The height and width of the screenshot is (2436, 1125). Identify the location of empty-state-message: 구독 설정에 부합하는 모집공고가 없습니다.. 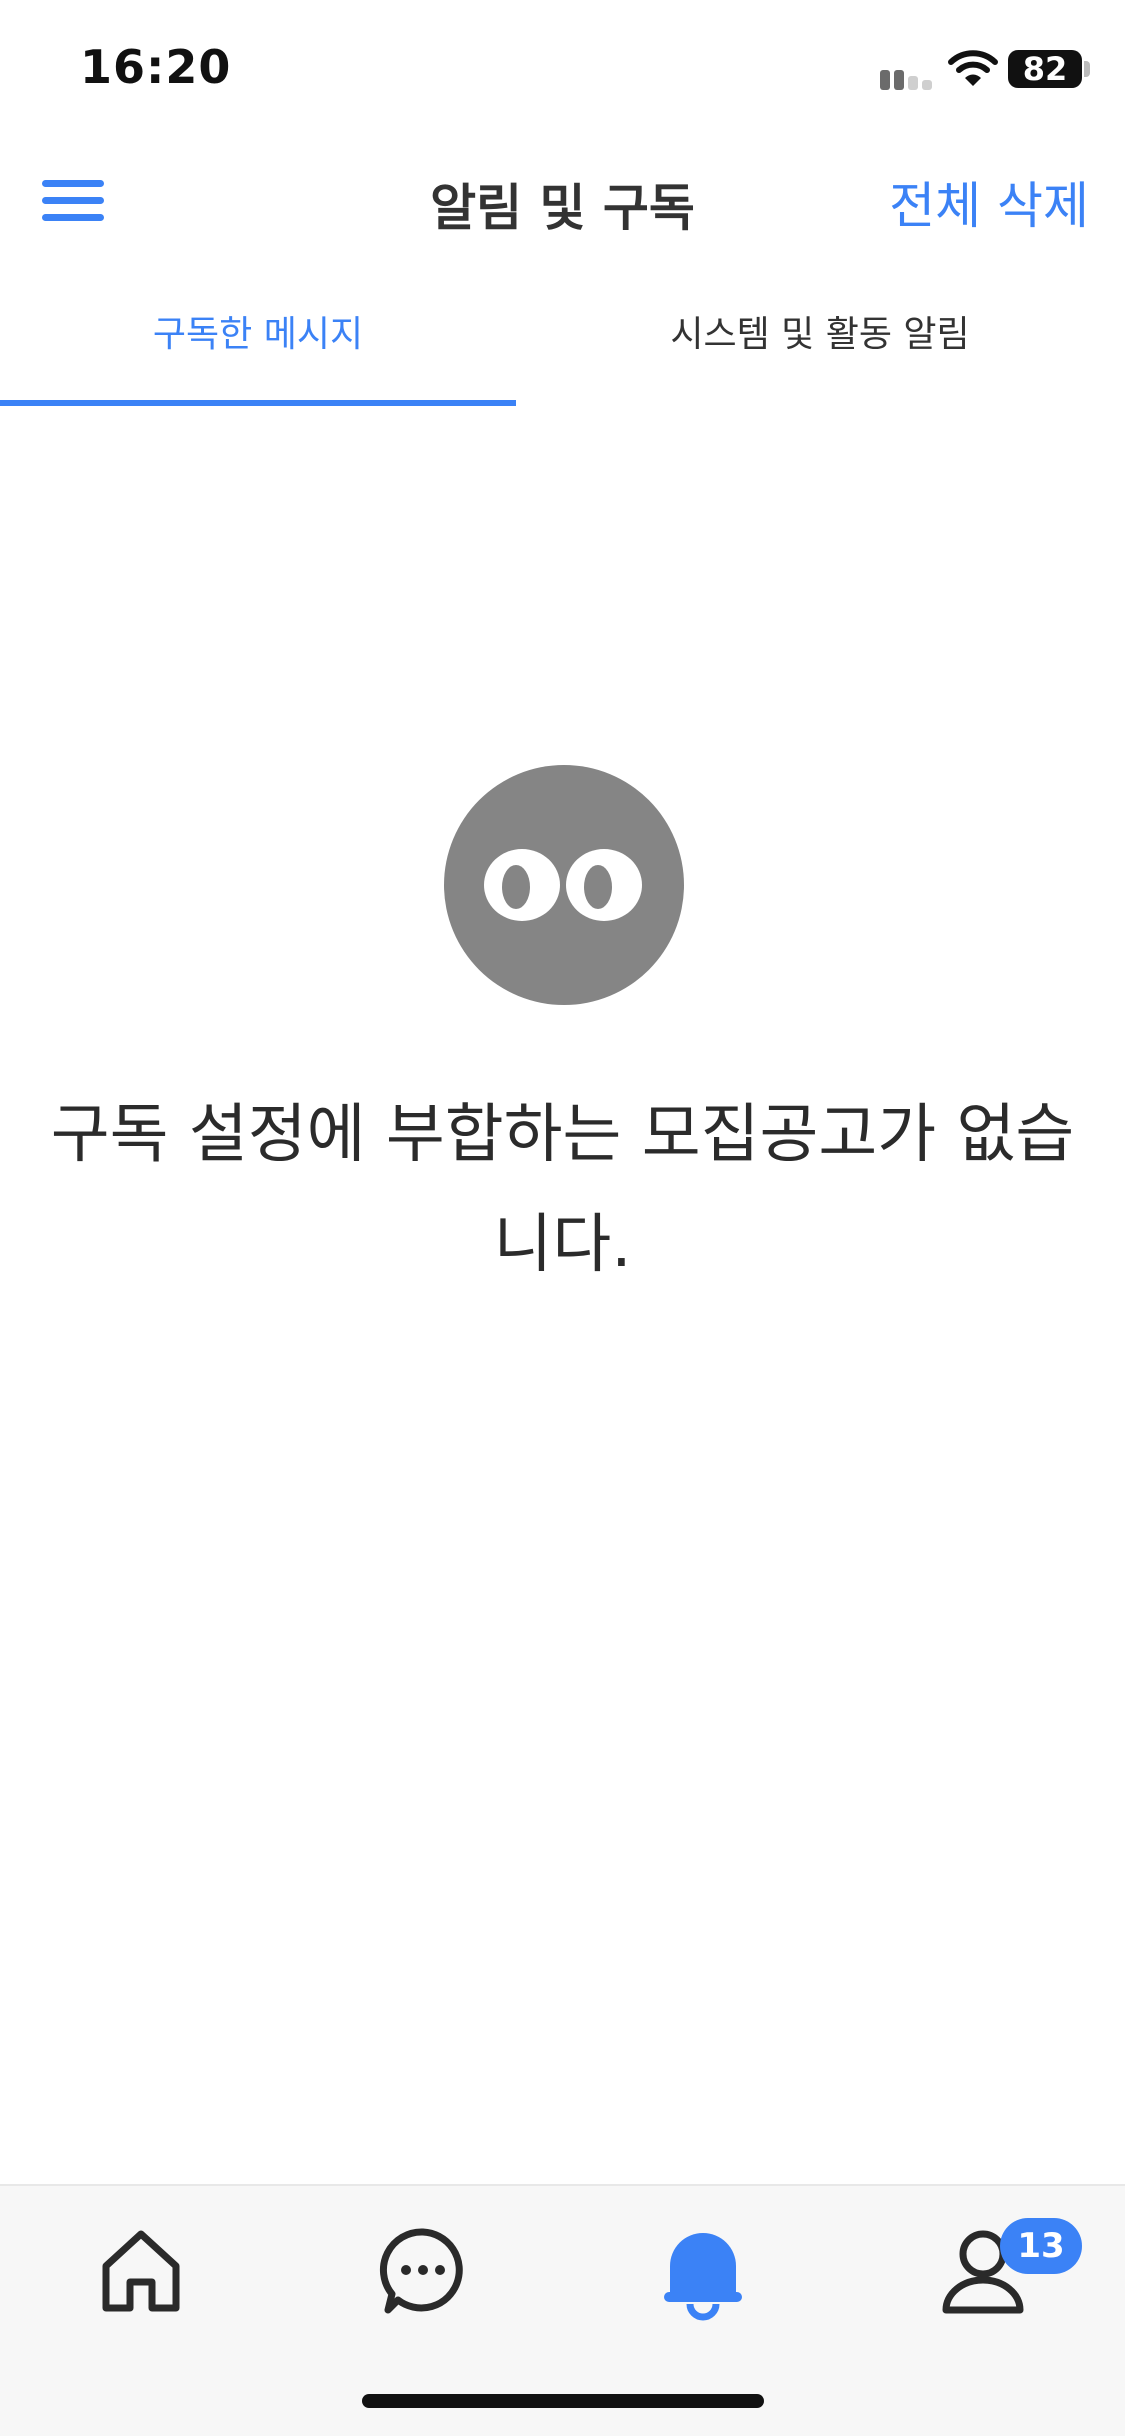
(562, 1190).